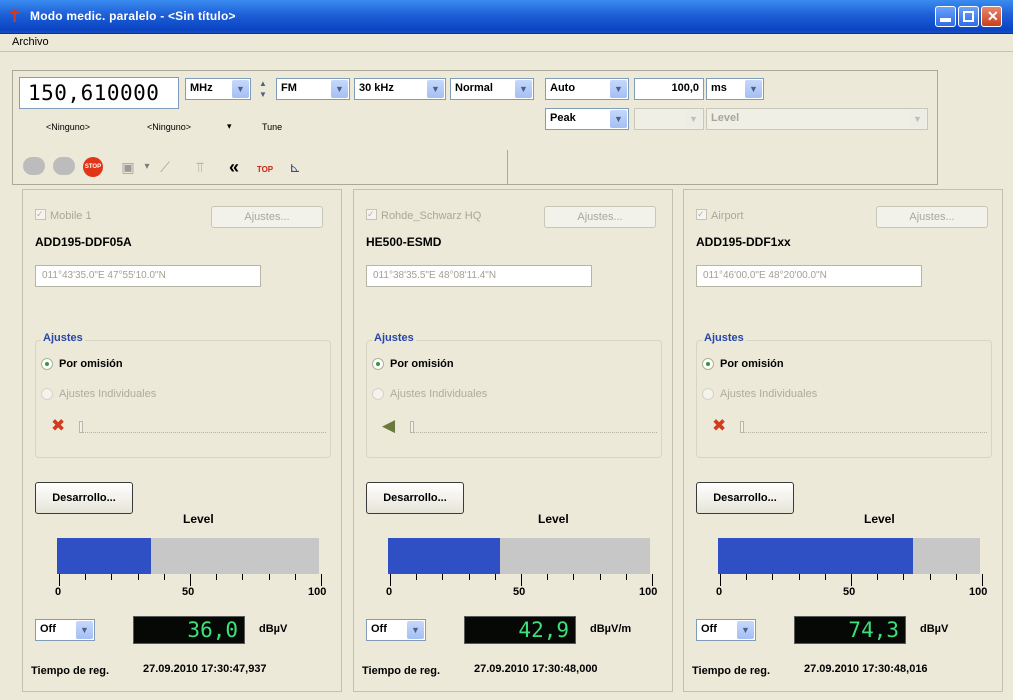 This screenshot has width=1013, height=700. I want to click on chevron-down-icon: ▾, so click(147, 167).